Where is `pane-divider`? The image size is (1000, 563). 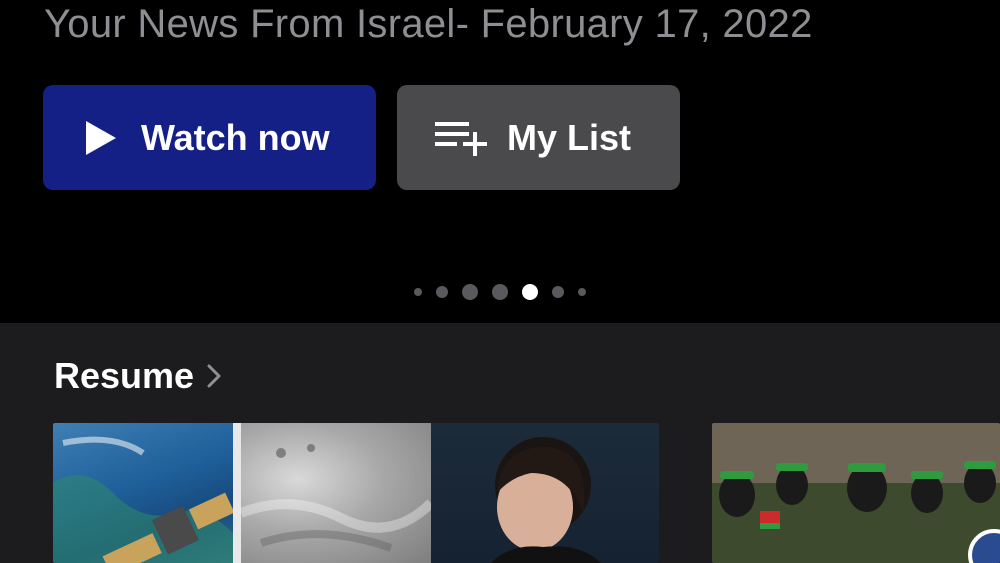
pane-divider is located at coordinates (237, 493).